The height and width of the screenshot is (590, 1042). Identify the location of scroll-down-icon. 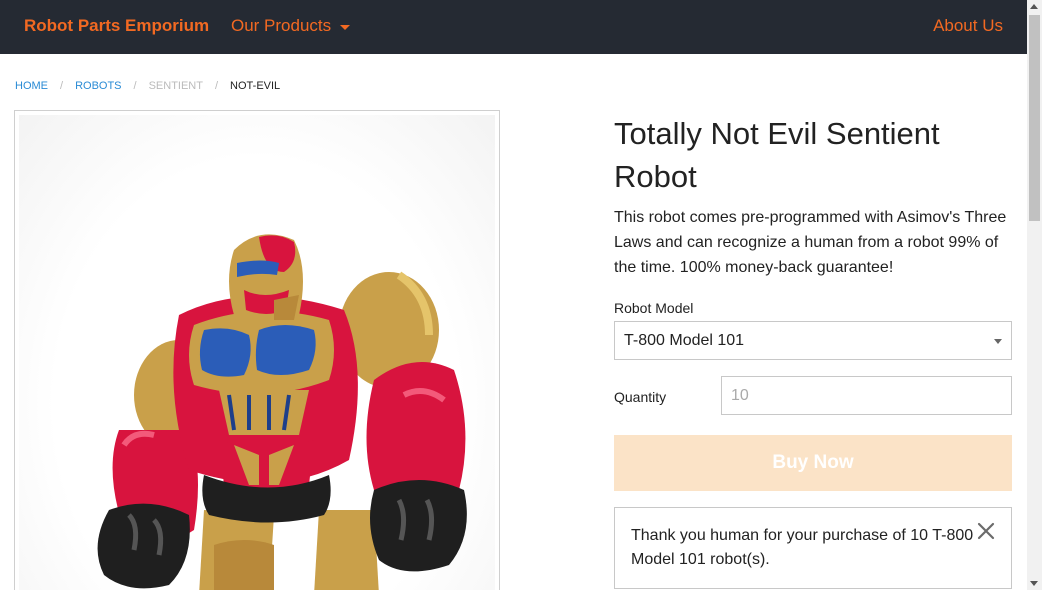
(1034, 583).